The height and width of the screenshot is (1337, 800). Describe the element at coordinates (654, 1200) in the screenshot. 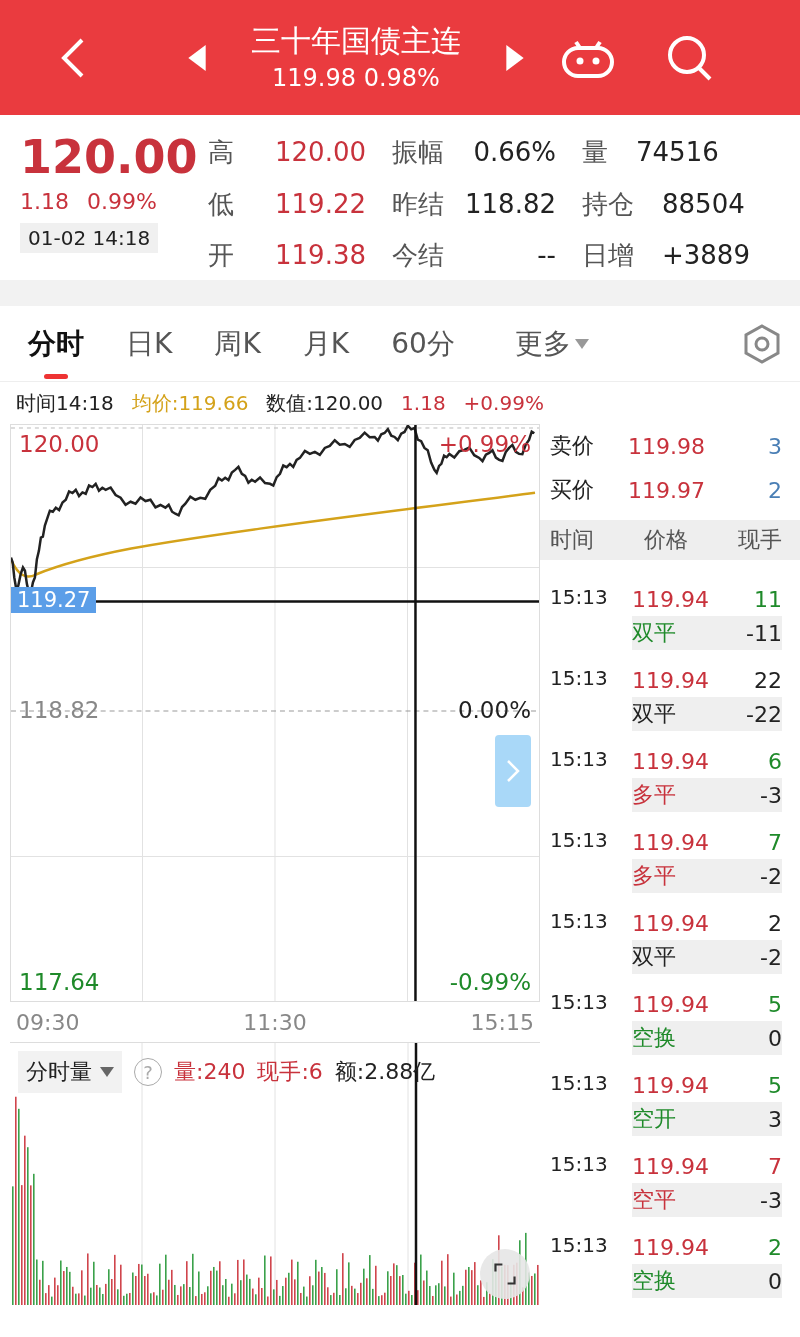

I see `trade-type: 空平` at that location.